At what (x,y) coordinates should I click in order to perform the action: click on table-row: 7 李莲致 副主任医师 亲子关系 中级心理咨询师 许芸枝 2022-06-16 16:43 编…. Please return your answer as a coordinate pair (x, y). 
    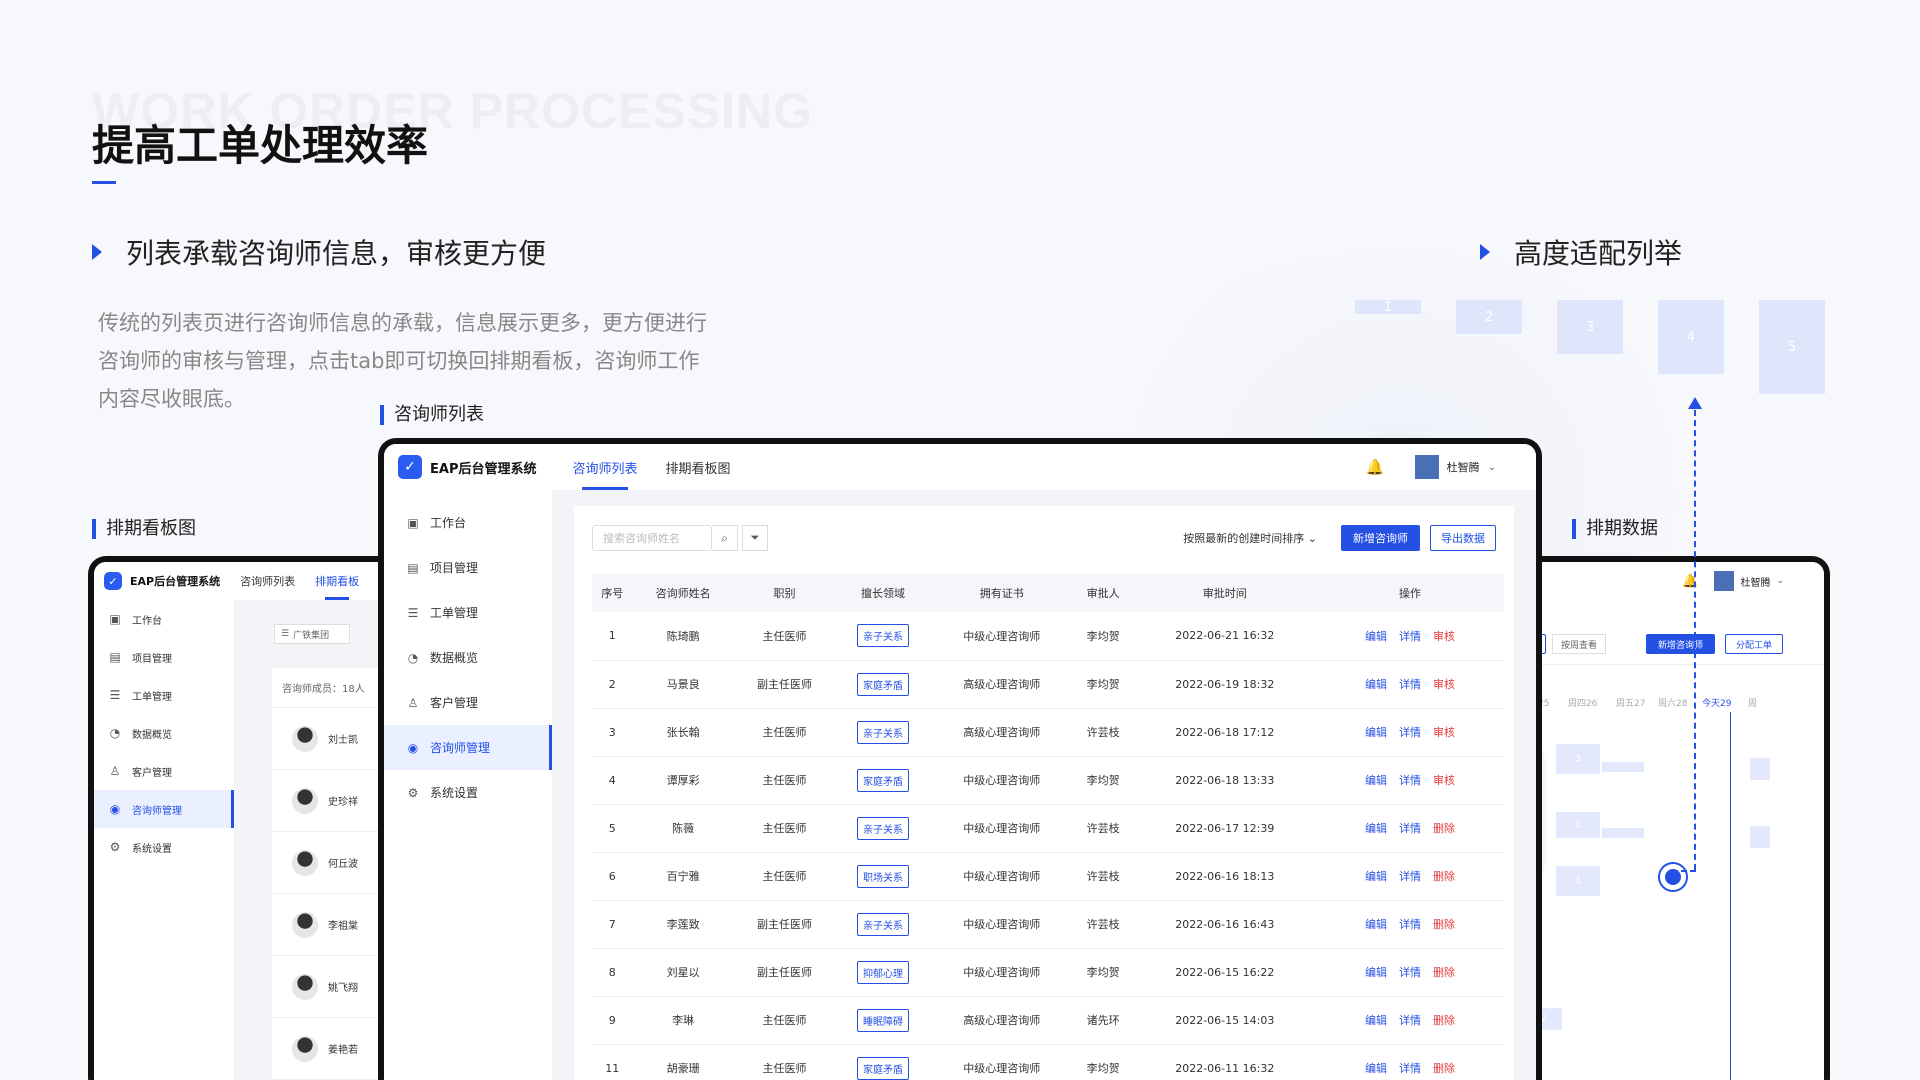
    Looking at the image, I should click on (1048, 924).